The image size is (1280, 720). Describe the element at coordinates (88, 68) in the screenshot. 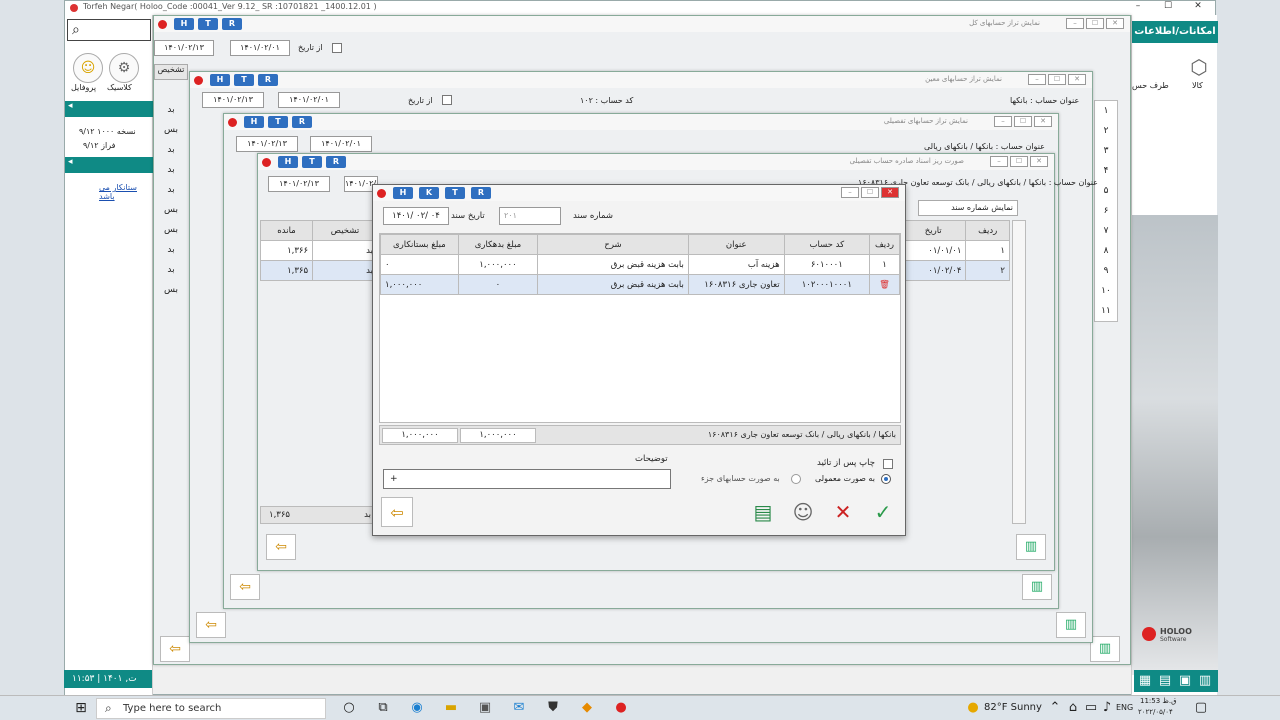

I see `profile-icon: ☺` at that location.